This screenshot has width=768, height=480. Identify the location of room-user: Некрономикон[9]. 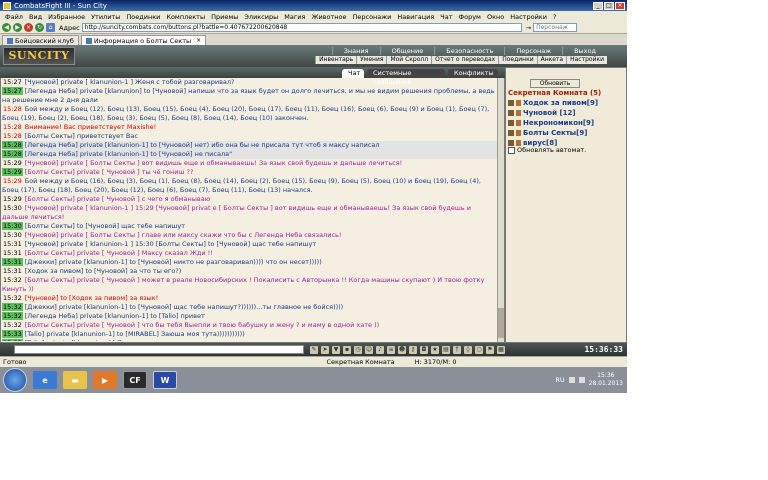
(566, 123).